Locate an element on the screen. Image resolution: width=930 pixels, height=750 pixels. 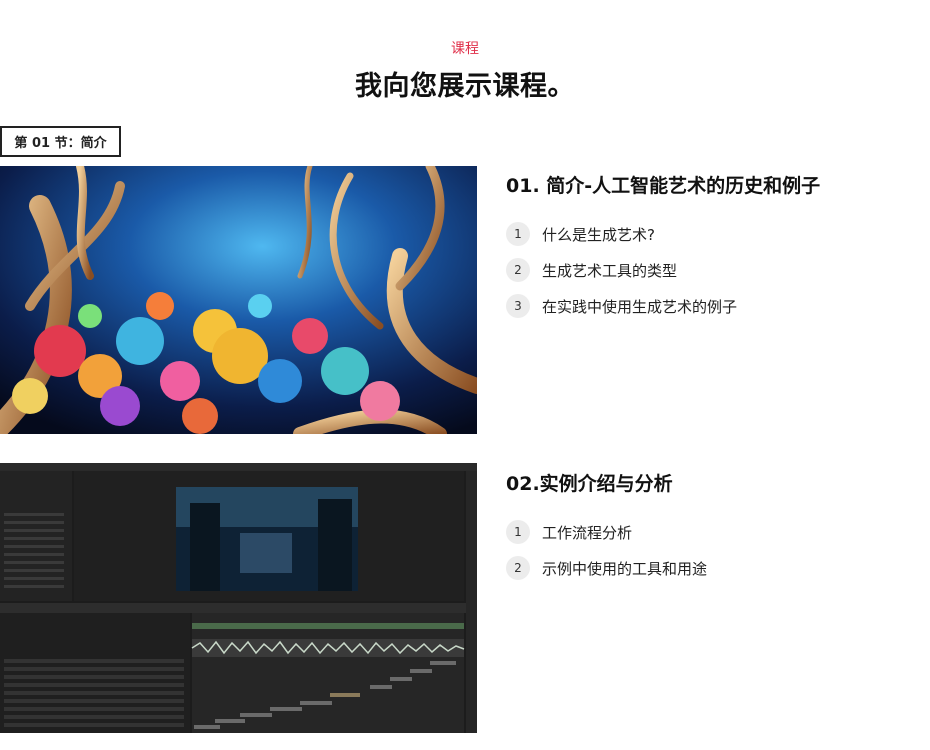
lesson-1-title: 01. 简介-人工智能艺术的历史和例子 is located at coordinates (663, 186).